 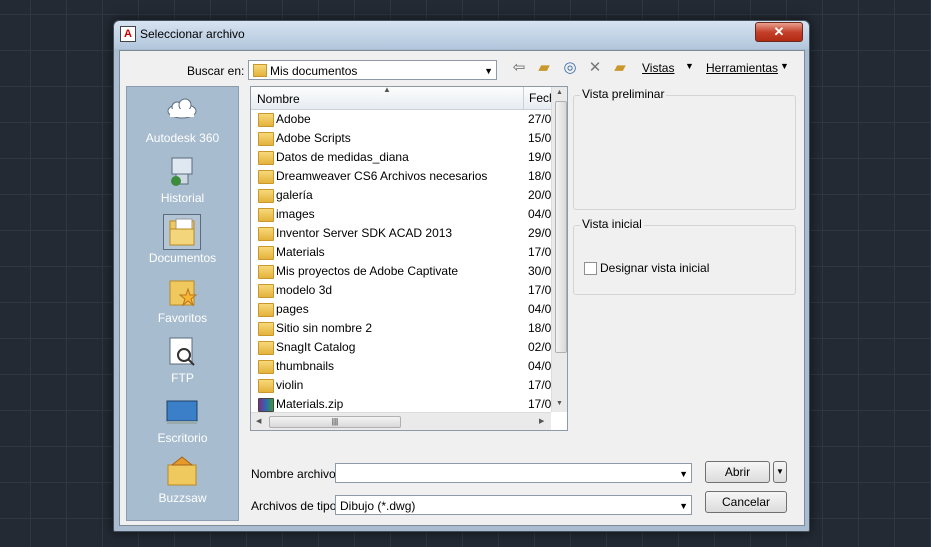 What do you see at coordinates (401, 252) in the screenshot?
I see `file-list-row: Materials 17/0` at bounding box center [401, 252].